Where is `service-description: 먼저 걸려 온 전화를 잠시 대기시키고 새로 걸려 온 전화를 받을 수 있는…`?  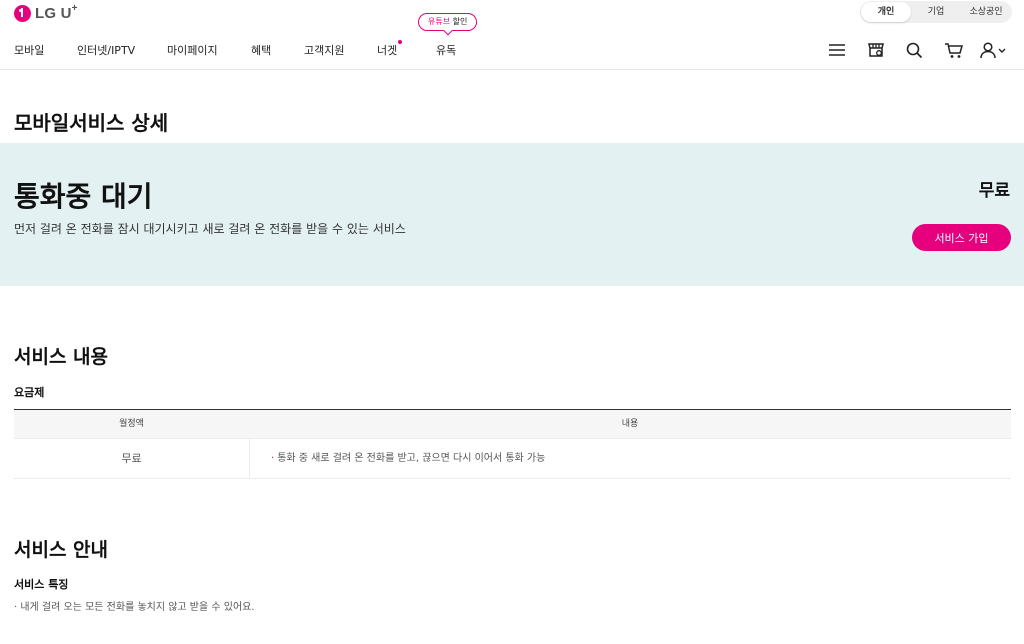 service-description: 먼저 걸려 온 전화를 잠시 대기시키고 새로 걸려 온 전화를 받을 수 있는… is located at coordinates (210, 229).